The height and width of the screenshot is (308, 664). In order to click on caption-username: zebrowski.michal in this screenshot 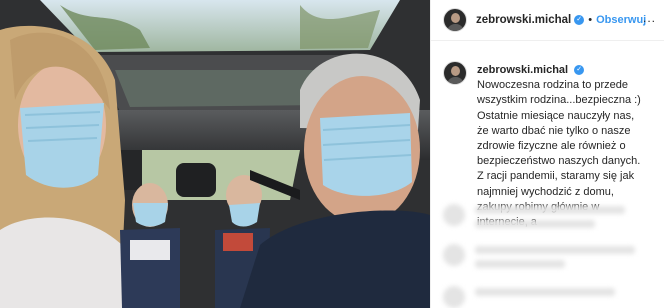, I will do `click(522, 70)`.